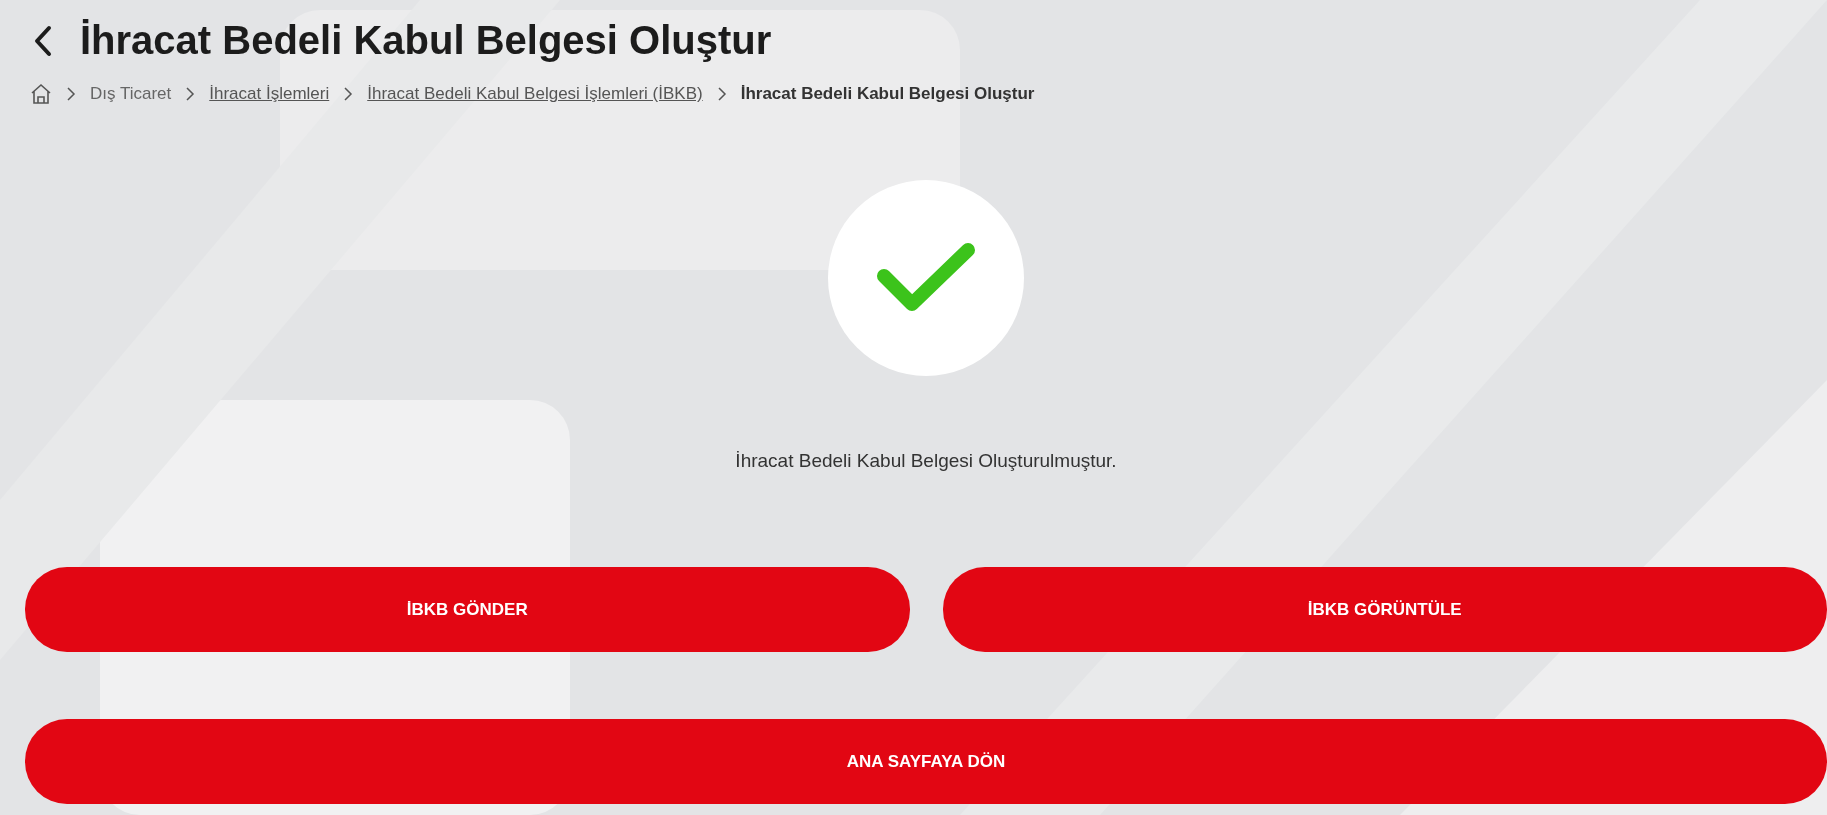 Image resolution: width=1827 pixels, height=815 pixels. Describe the element at coordinates (426, 40) in the screenshot. I see `page-title: İhracat Bedeli Kabul Belgesi Oluştur` at that location.